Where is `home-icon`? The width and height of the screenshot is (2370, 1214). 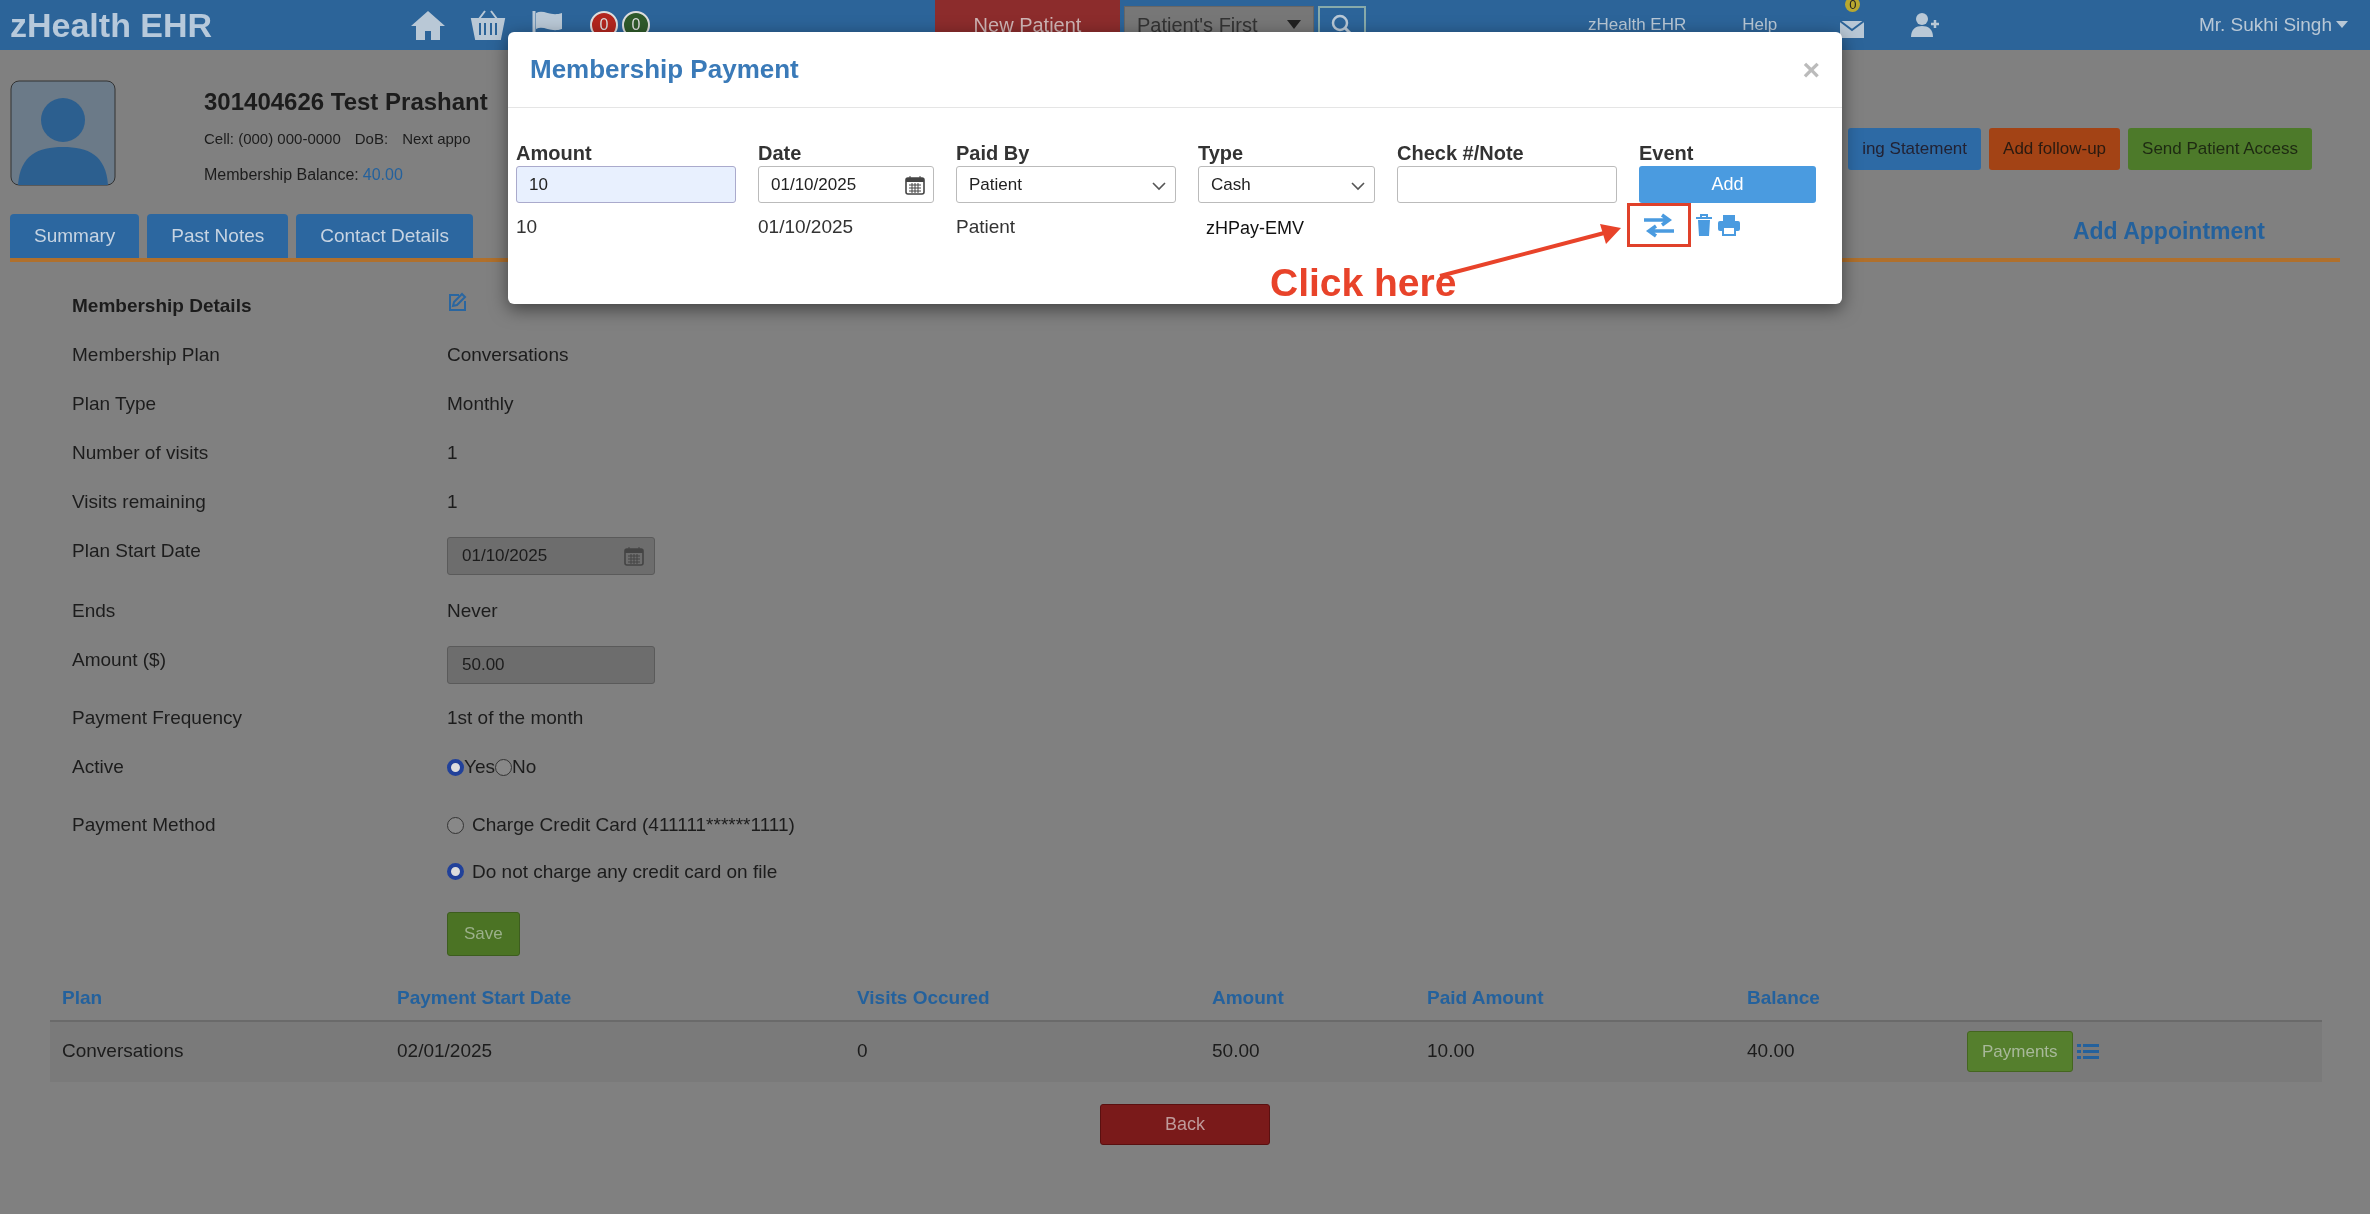
home-icon is located at coordinates (428, 25).